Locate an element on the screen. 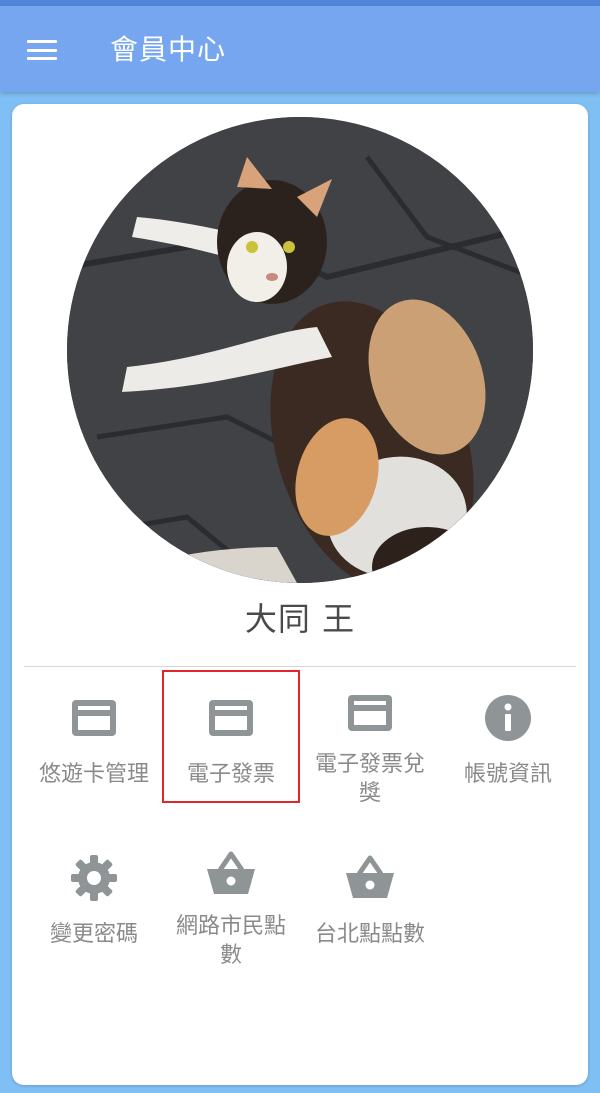 This screenshot has height=1093, width=600. menu-item-label: 台北點點數 is located at coordinates (370, 934).